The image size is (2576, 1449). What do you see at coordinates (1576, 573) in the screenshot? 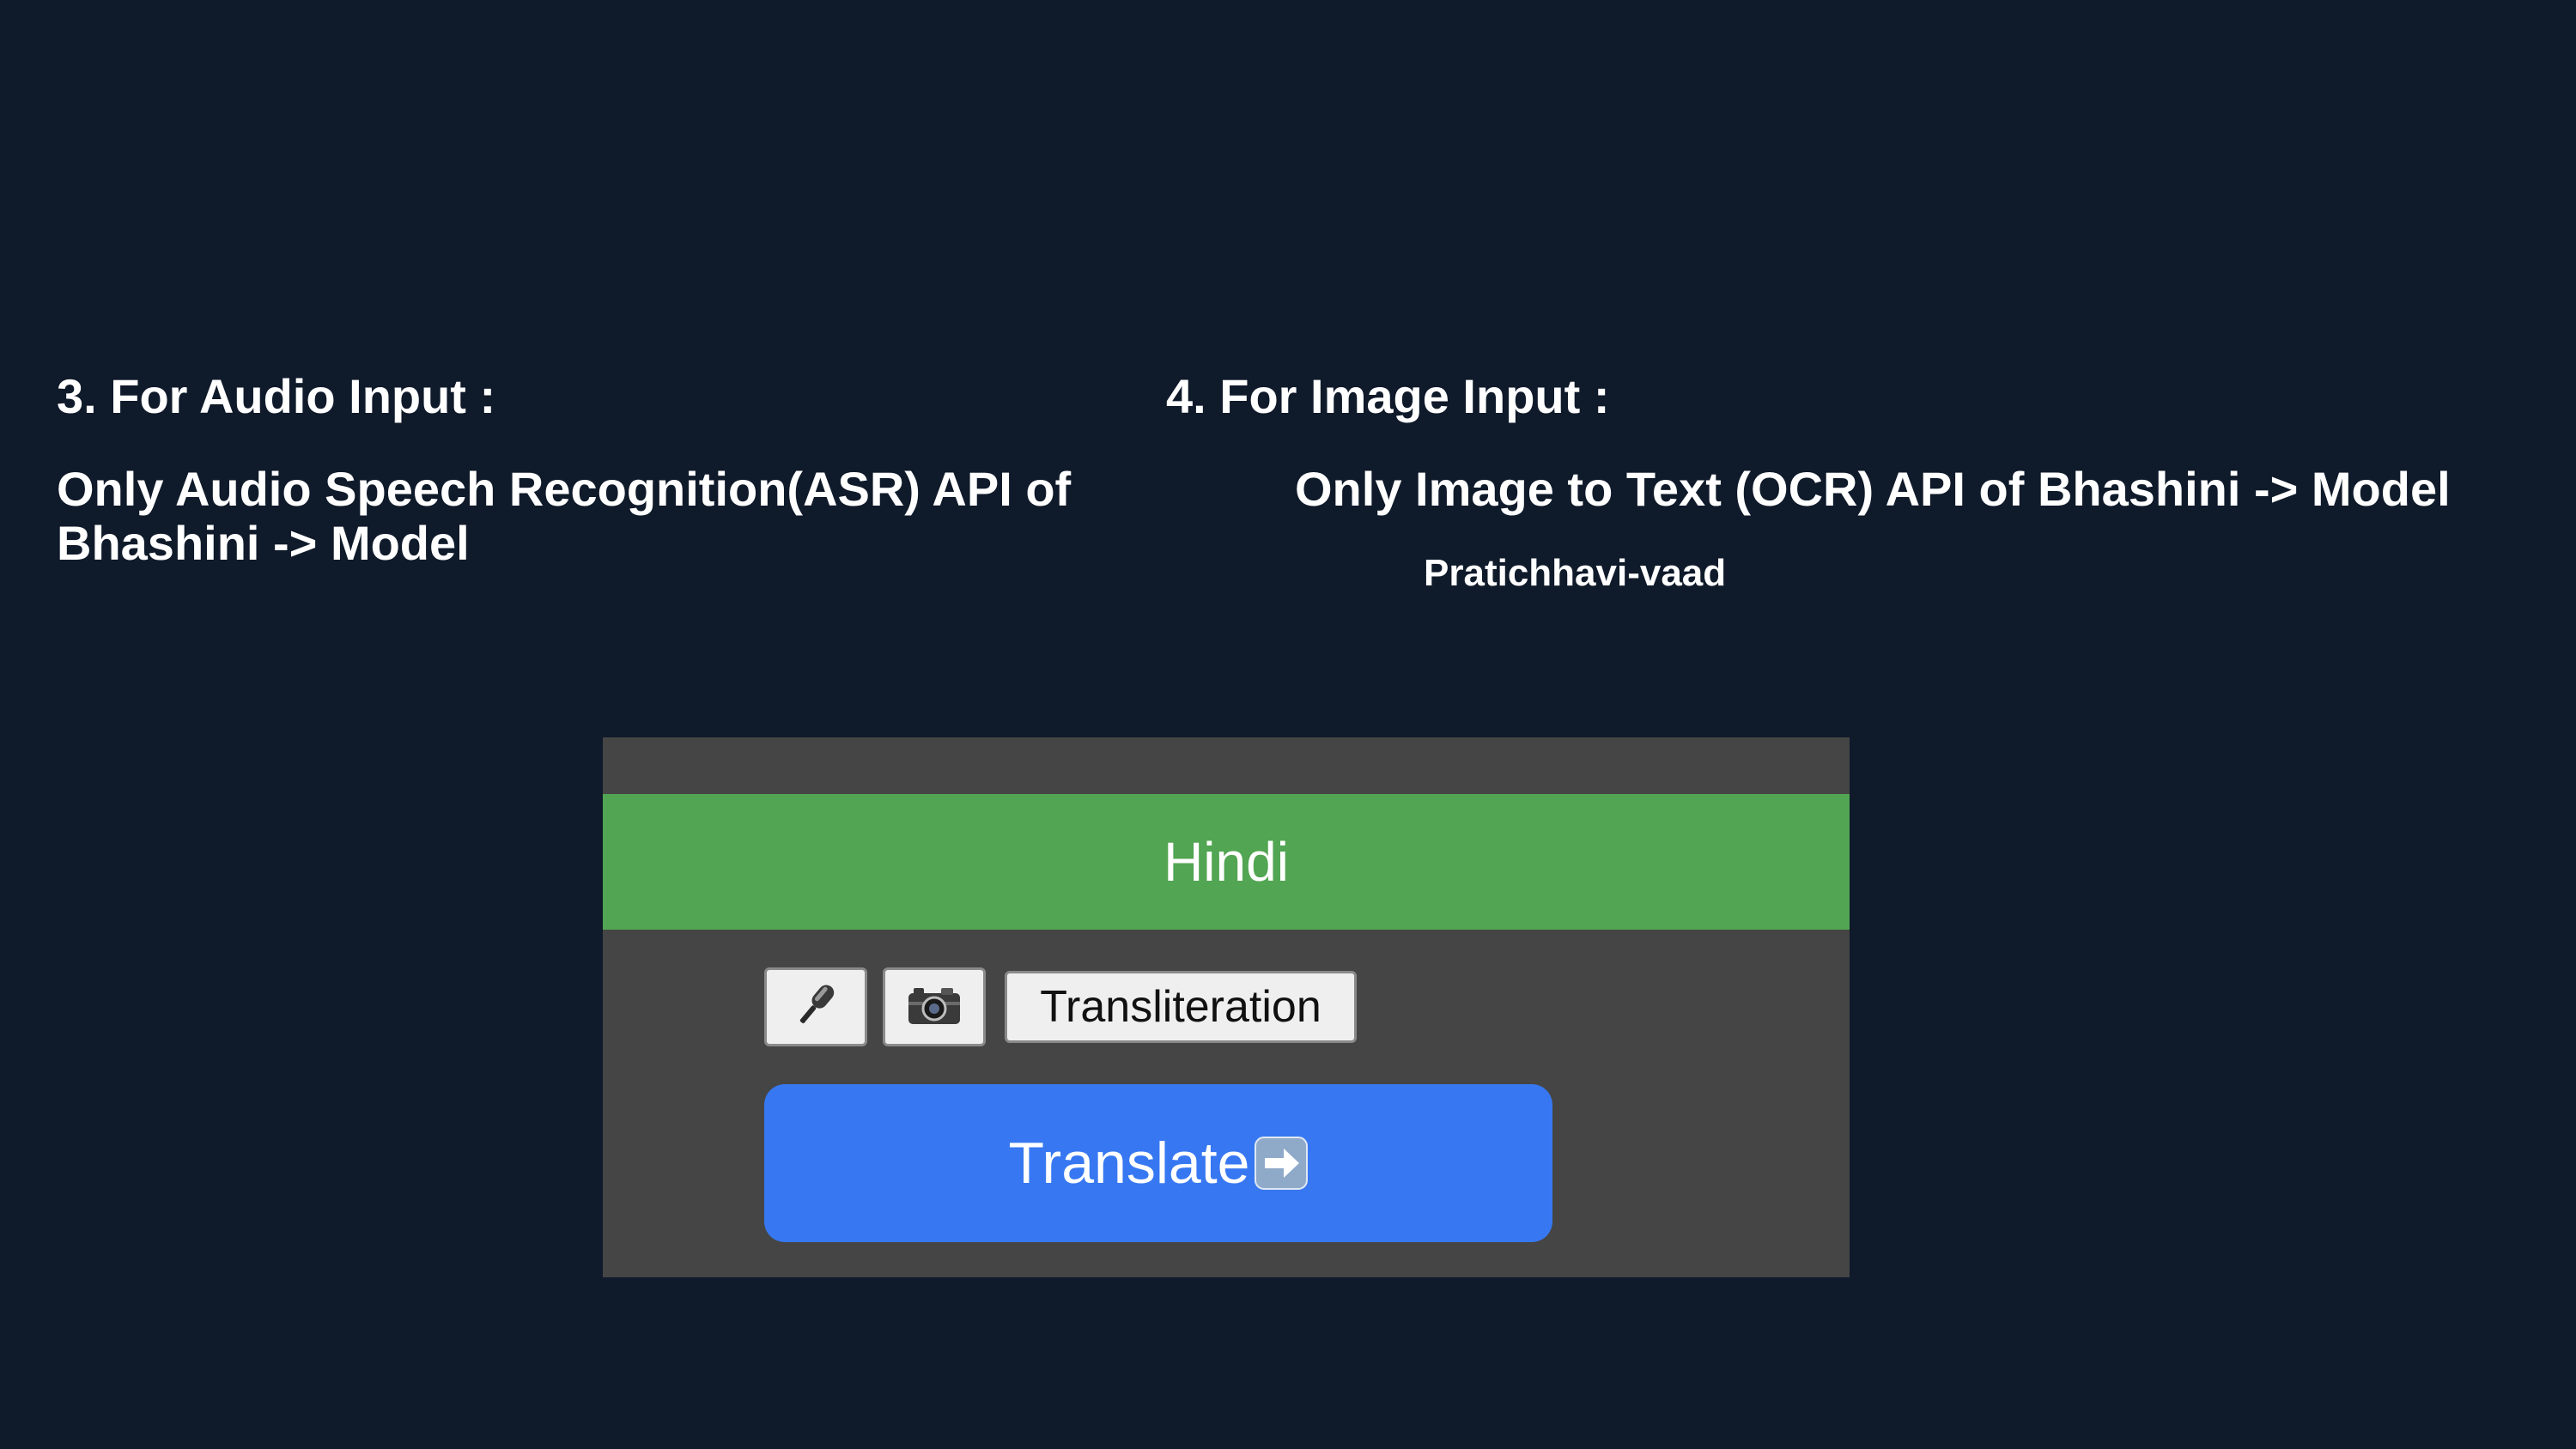
I see `model-name: Pratichhavi-vaad` at bounding box center [1576, 573].